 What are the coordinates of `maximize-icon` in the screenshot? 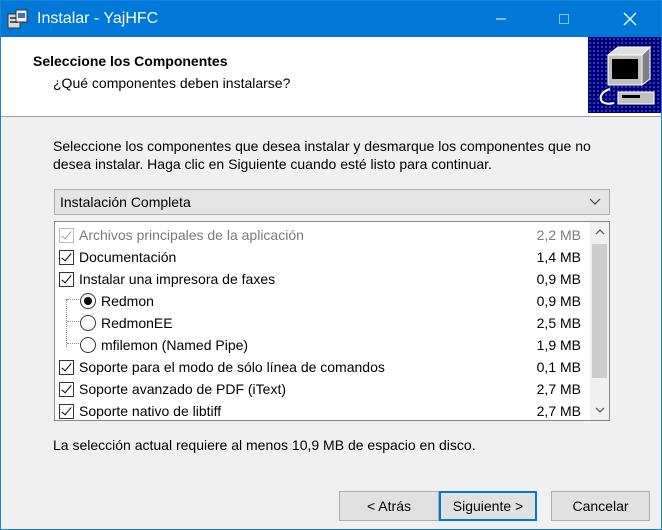 It's located at (564, 19).